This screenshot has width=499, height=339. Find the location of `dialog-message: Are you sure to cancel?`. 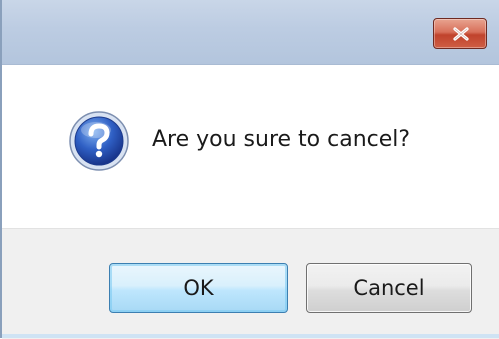

dialog-message: Are you sure to cancel? is located at coordinates (281, 139).